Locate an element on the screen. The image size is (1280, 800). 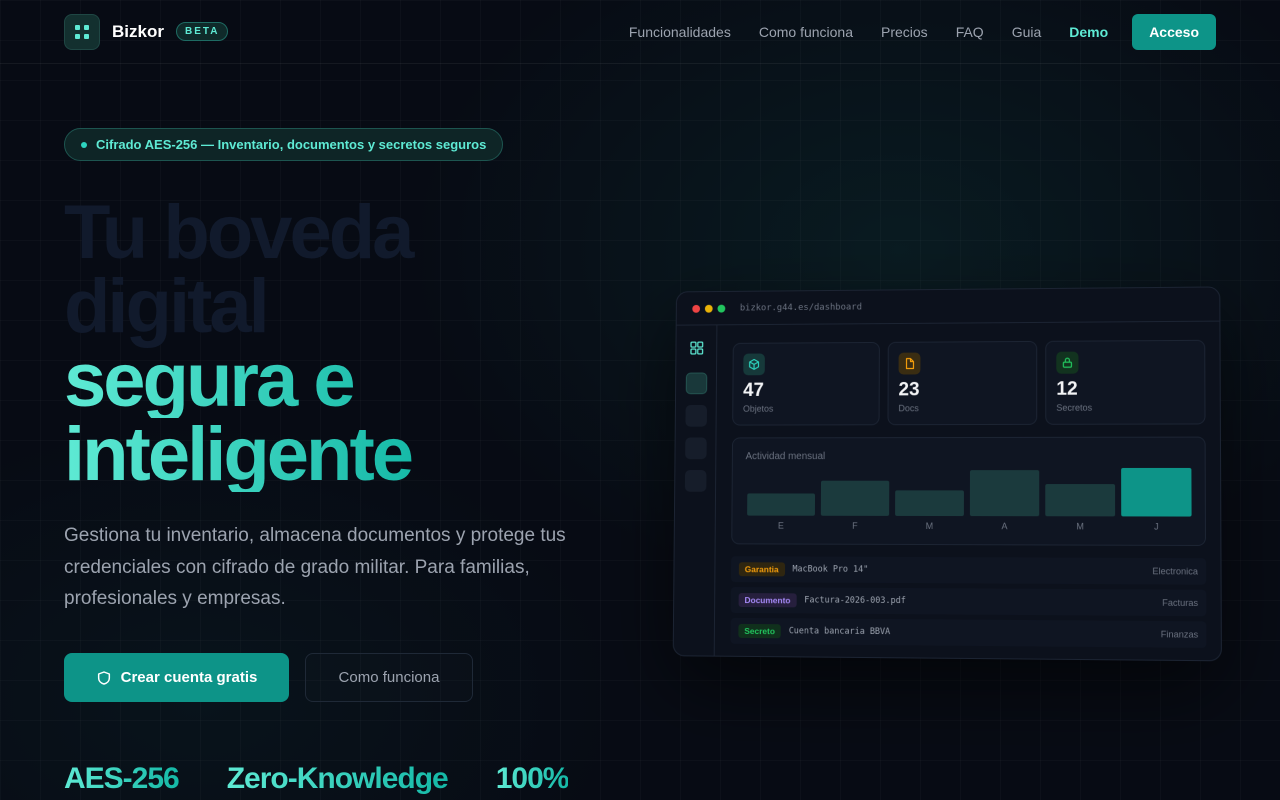
window-titlebar: bizkor.g44.es/dashboard is located at coordinates (948, 306).